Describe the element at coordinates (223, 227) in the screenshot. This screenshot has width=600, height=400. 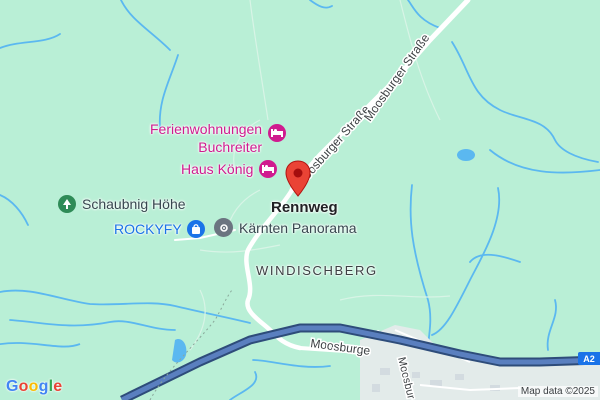
I see `pin-dot-icon` at that location.